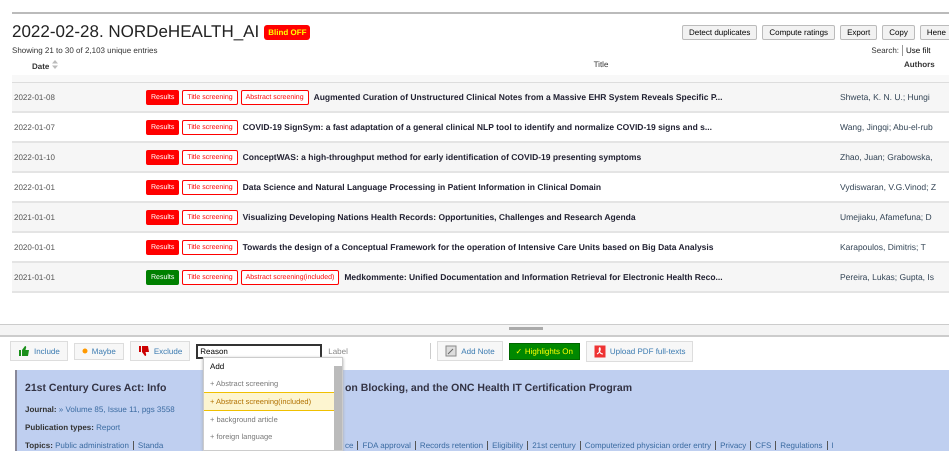 This screenshot has width=949, height=451. I want to click on search-label: Search:, so click(885, 50).